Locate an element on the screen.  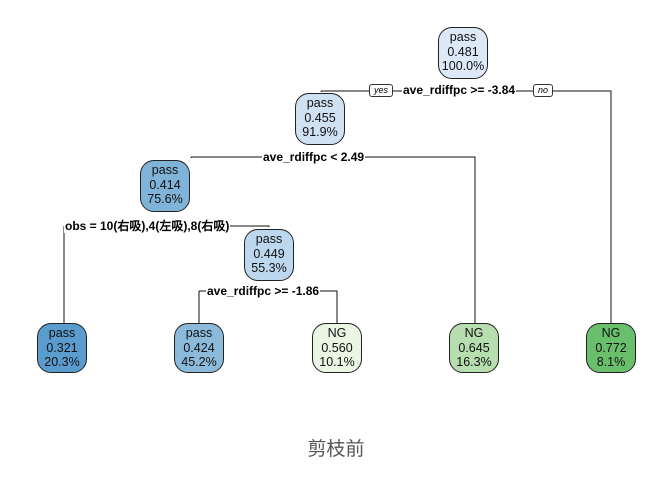
node-4-prob: 0.414 is located at coordinates (165, 184).